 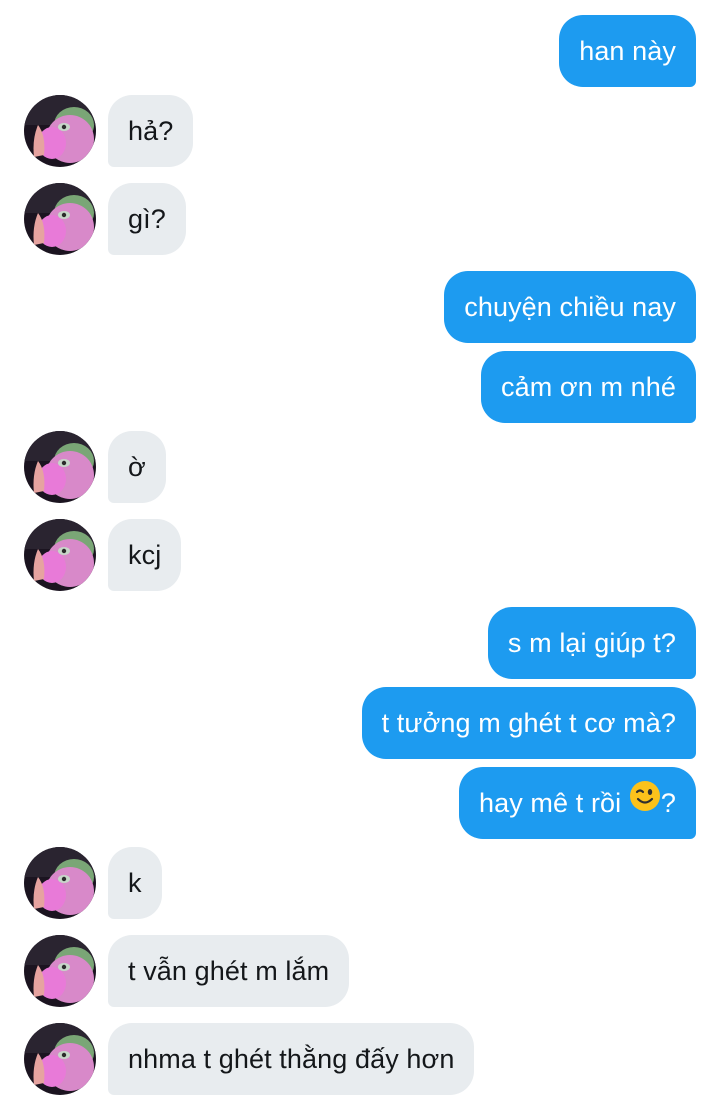 I want to click on message-row: gì?, so click(x=360, y=219).